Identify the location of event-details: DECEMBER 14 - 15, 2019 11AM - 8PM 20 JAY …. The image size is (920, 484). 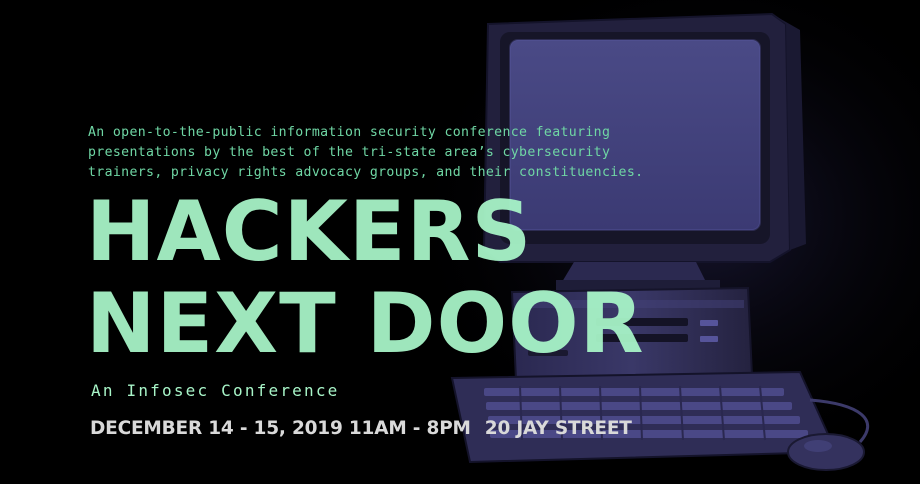
(361, 428).